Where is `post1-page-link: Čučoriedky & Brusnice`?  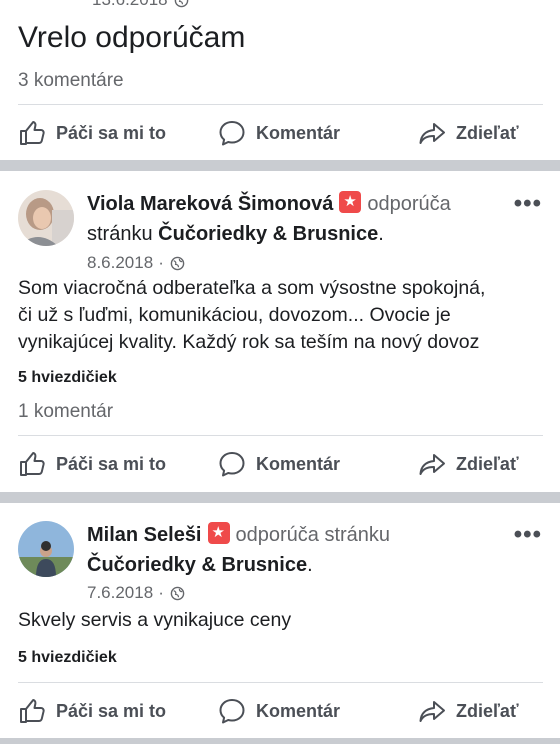
post1-page-link: Čučoriedky & Brusnice is located at coordinates (268, 234).